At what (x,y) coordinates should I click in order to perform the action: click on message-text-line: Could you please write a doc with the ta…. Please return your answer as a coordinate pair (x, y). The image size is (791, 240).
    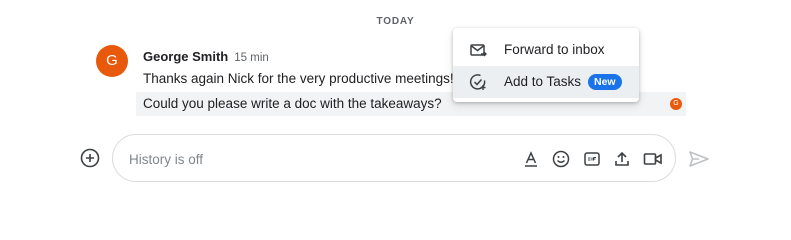
    Looking at the image, I should click on (292, 103).